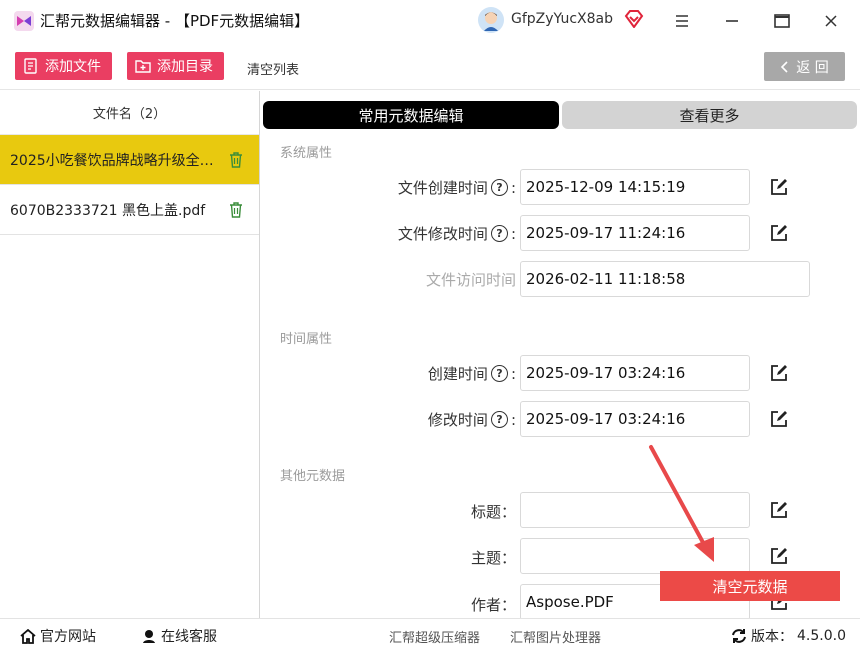  I want to click on created-label: 创建时间 ? :, so click(472, 373).